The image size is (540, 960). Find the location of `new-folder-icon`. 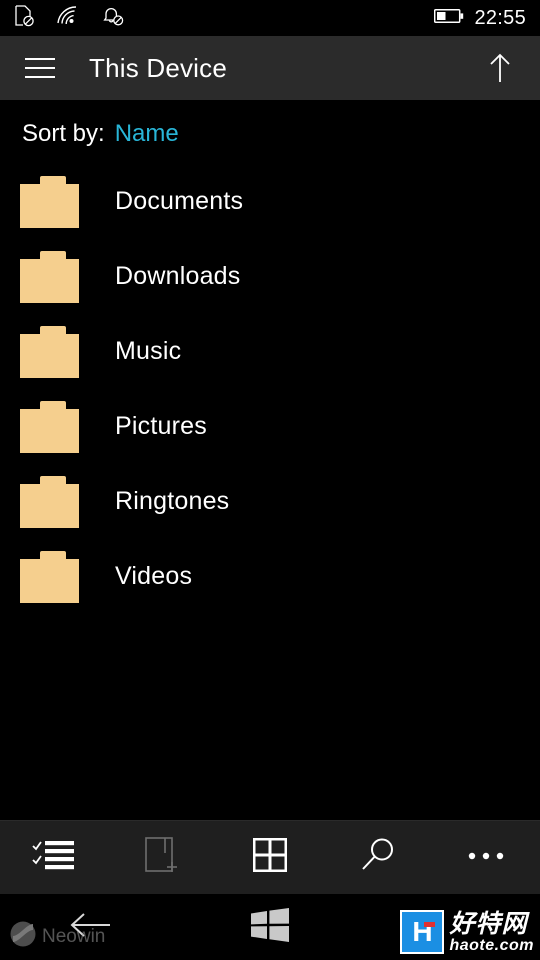

new-folder-icon is located at coordinates (162, 857).